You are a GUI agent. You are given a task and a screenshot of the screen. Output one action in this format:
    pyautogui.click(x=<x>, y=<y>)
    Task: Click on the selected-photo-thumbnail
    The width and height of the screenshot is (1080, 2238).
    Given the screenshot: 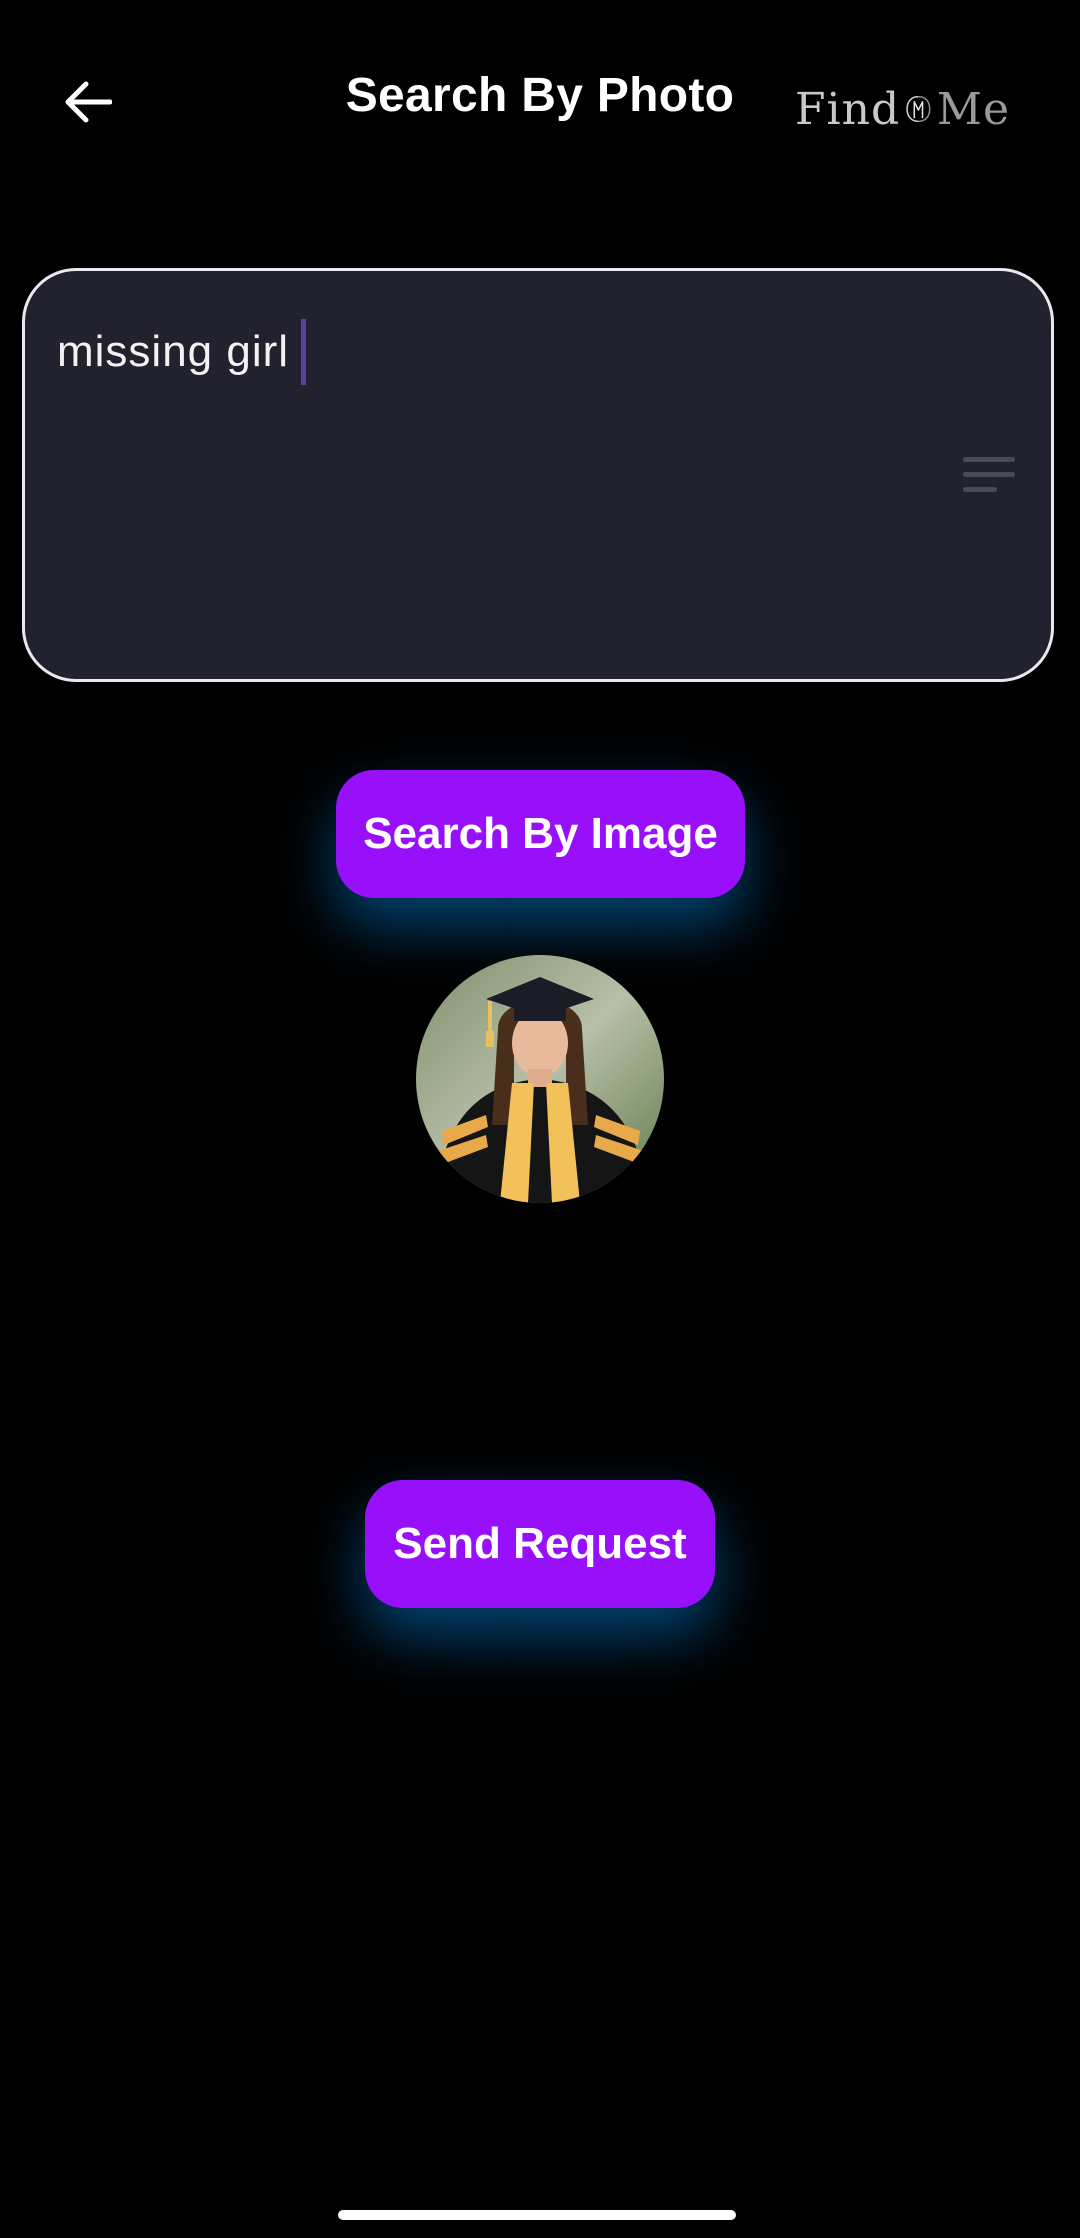 What is the action you would take?
    pyautogui.click(x=540, y=1079)
    